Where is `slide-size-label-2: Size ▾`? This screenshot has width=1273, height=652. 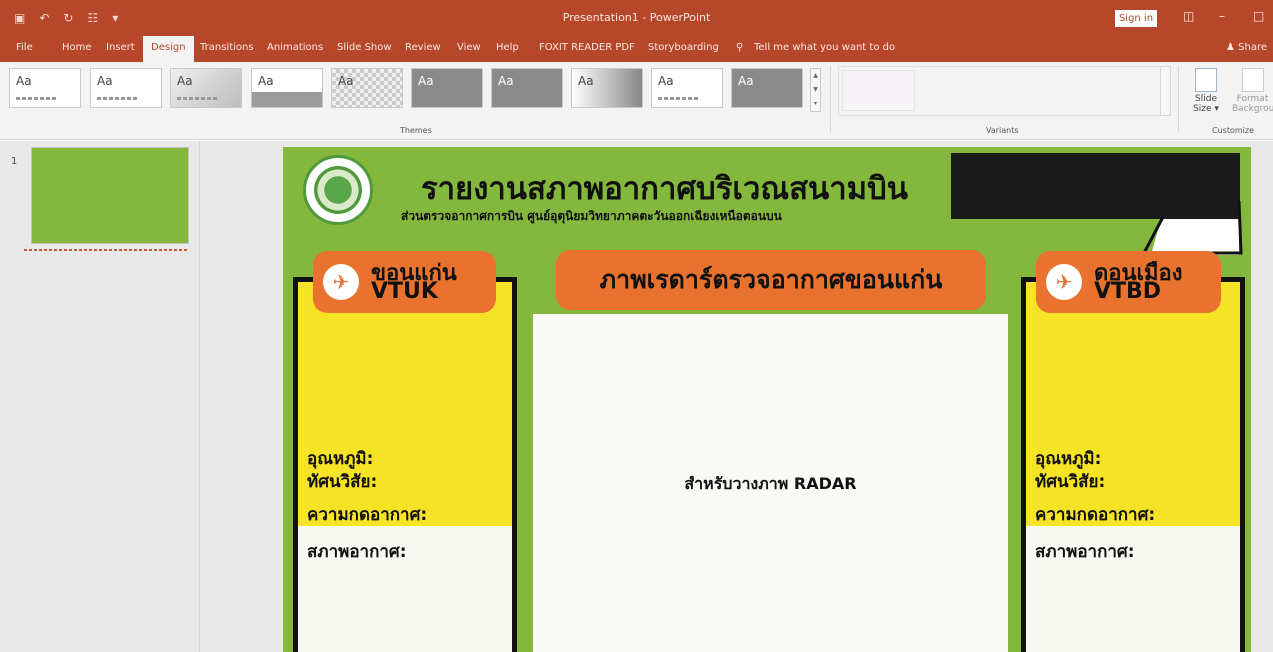 slide-size-label-2: Size ▾ is located at coordinates (1206, 109).